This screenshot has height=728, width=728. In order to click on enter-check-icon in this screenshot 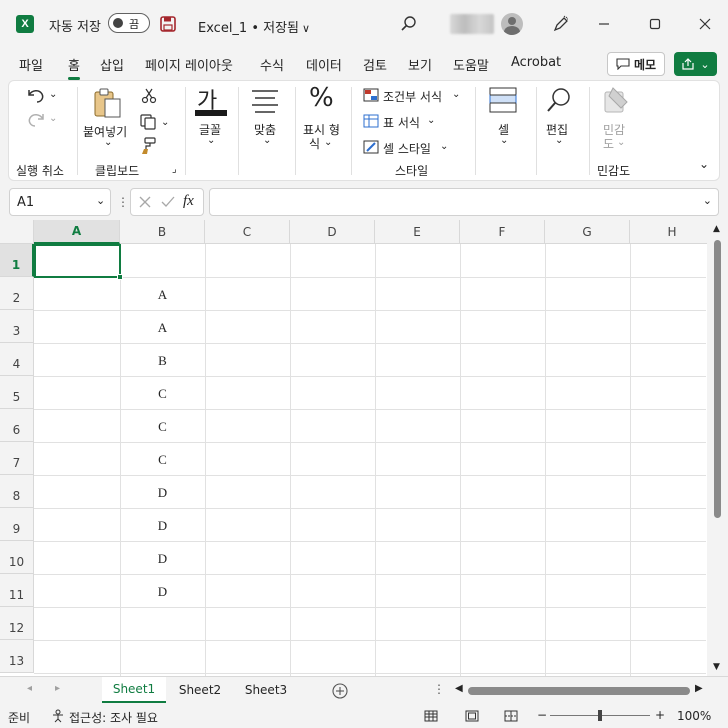, I will do `click(168, 202)`.